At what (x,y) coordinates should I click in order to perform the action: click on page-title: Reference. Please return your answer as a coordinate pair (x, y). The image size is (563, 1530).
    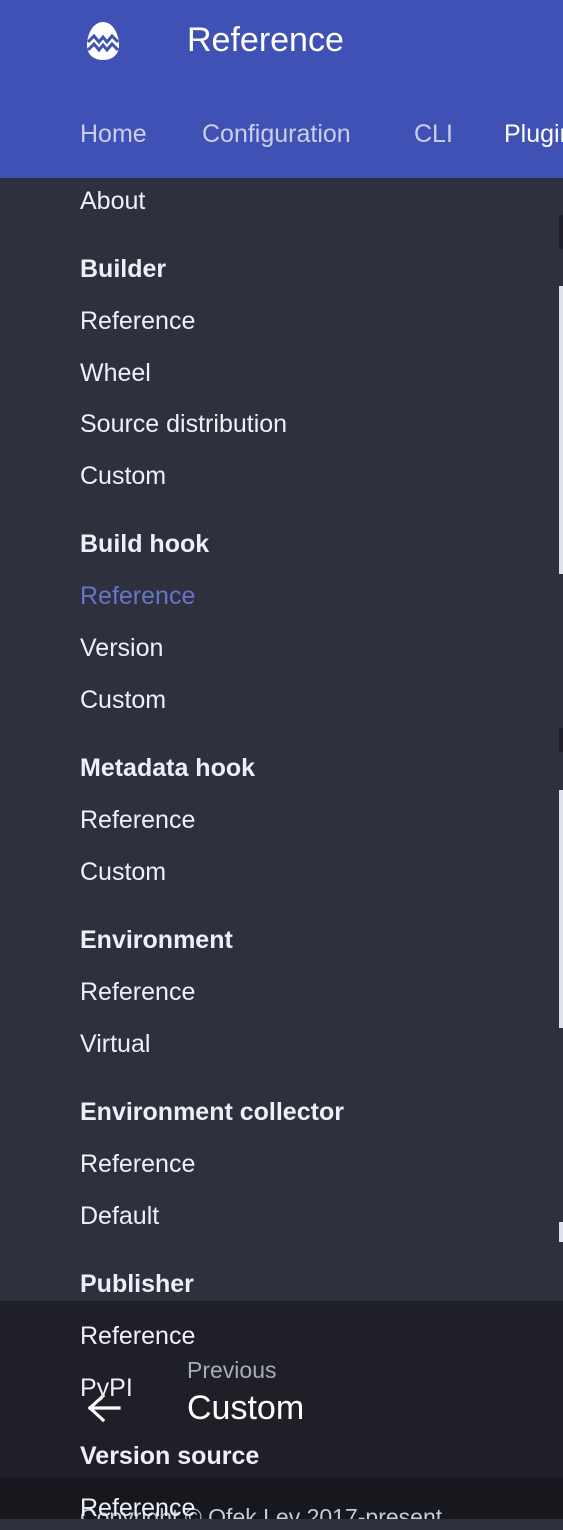
    Looking at the image, I should click on (265, 40).